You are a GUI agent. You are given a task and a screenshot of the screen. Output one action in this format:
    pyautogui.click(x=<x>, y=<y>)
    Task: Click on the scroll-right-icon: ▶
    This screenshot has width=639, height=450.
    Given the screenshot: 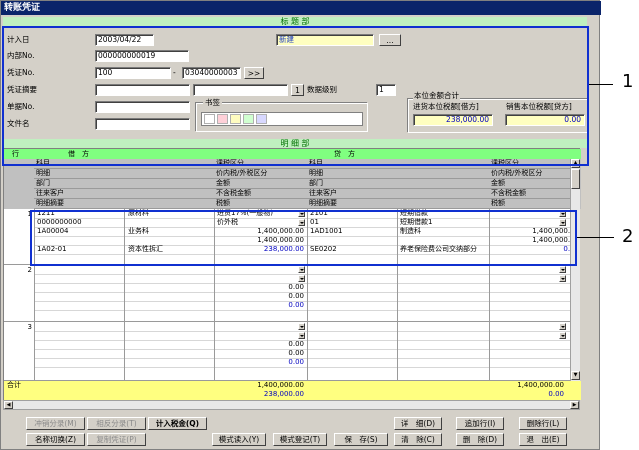 What is the action you would take?
    pyautogui.click(x=574, y=405)
    